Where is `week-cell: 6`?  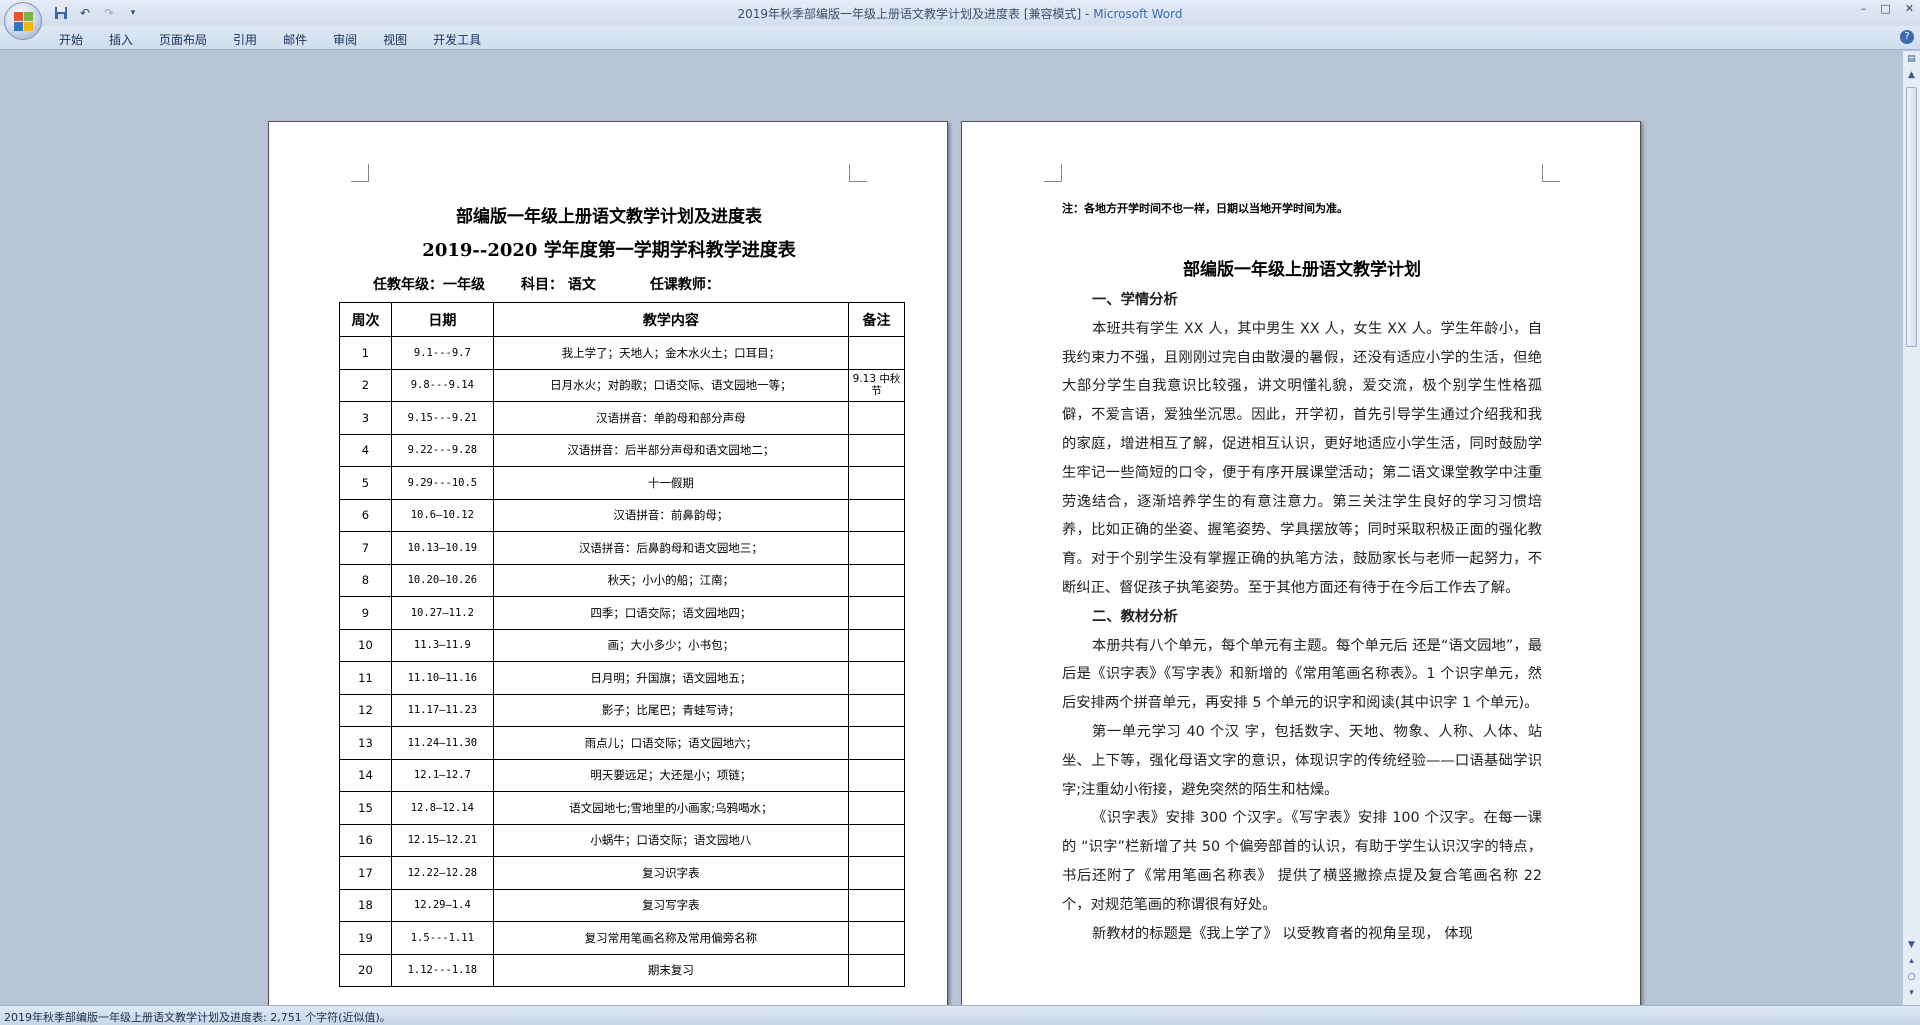 week-cell: 6 is located at coordinates (365, 515).